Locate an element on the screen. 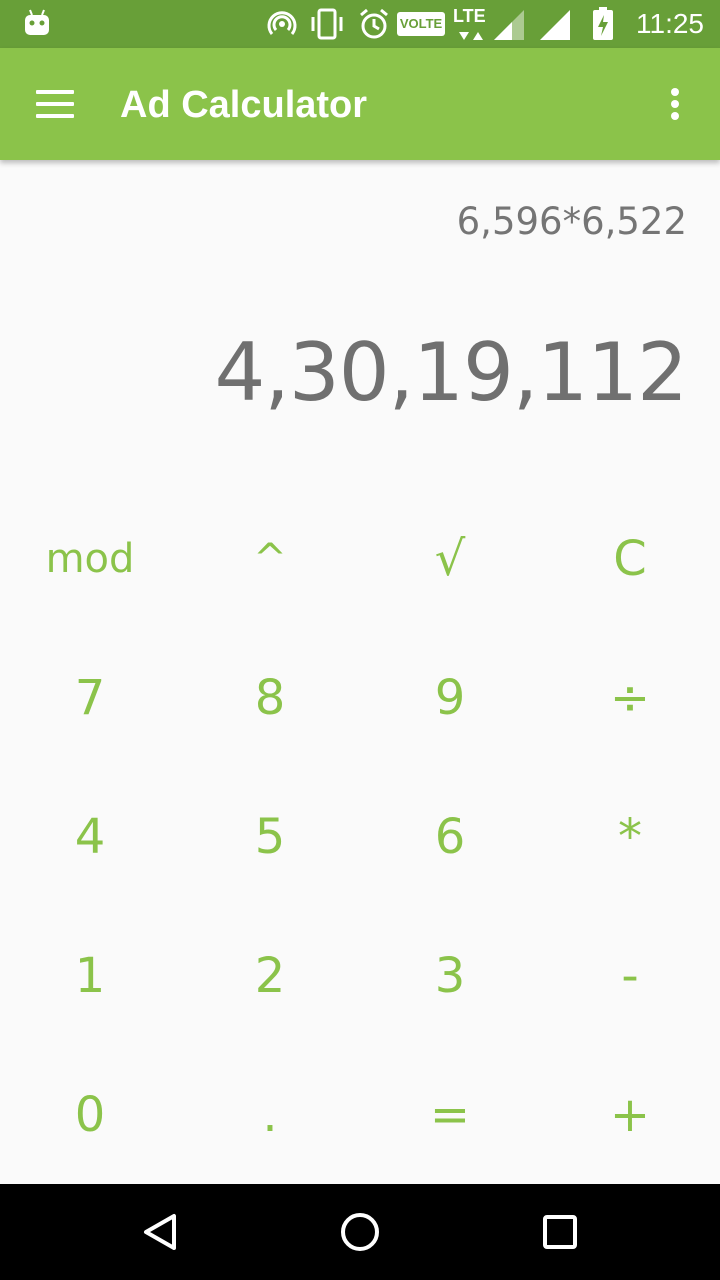  back-icon is located at coordinates (160, 1232).